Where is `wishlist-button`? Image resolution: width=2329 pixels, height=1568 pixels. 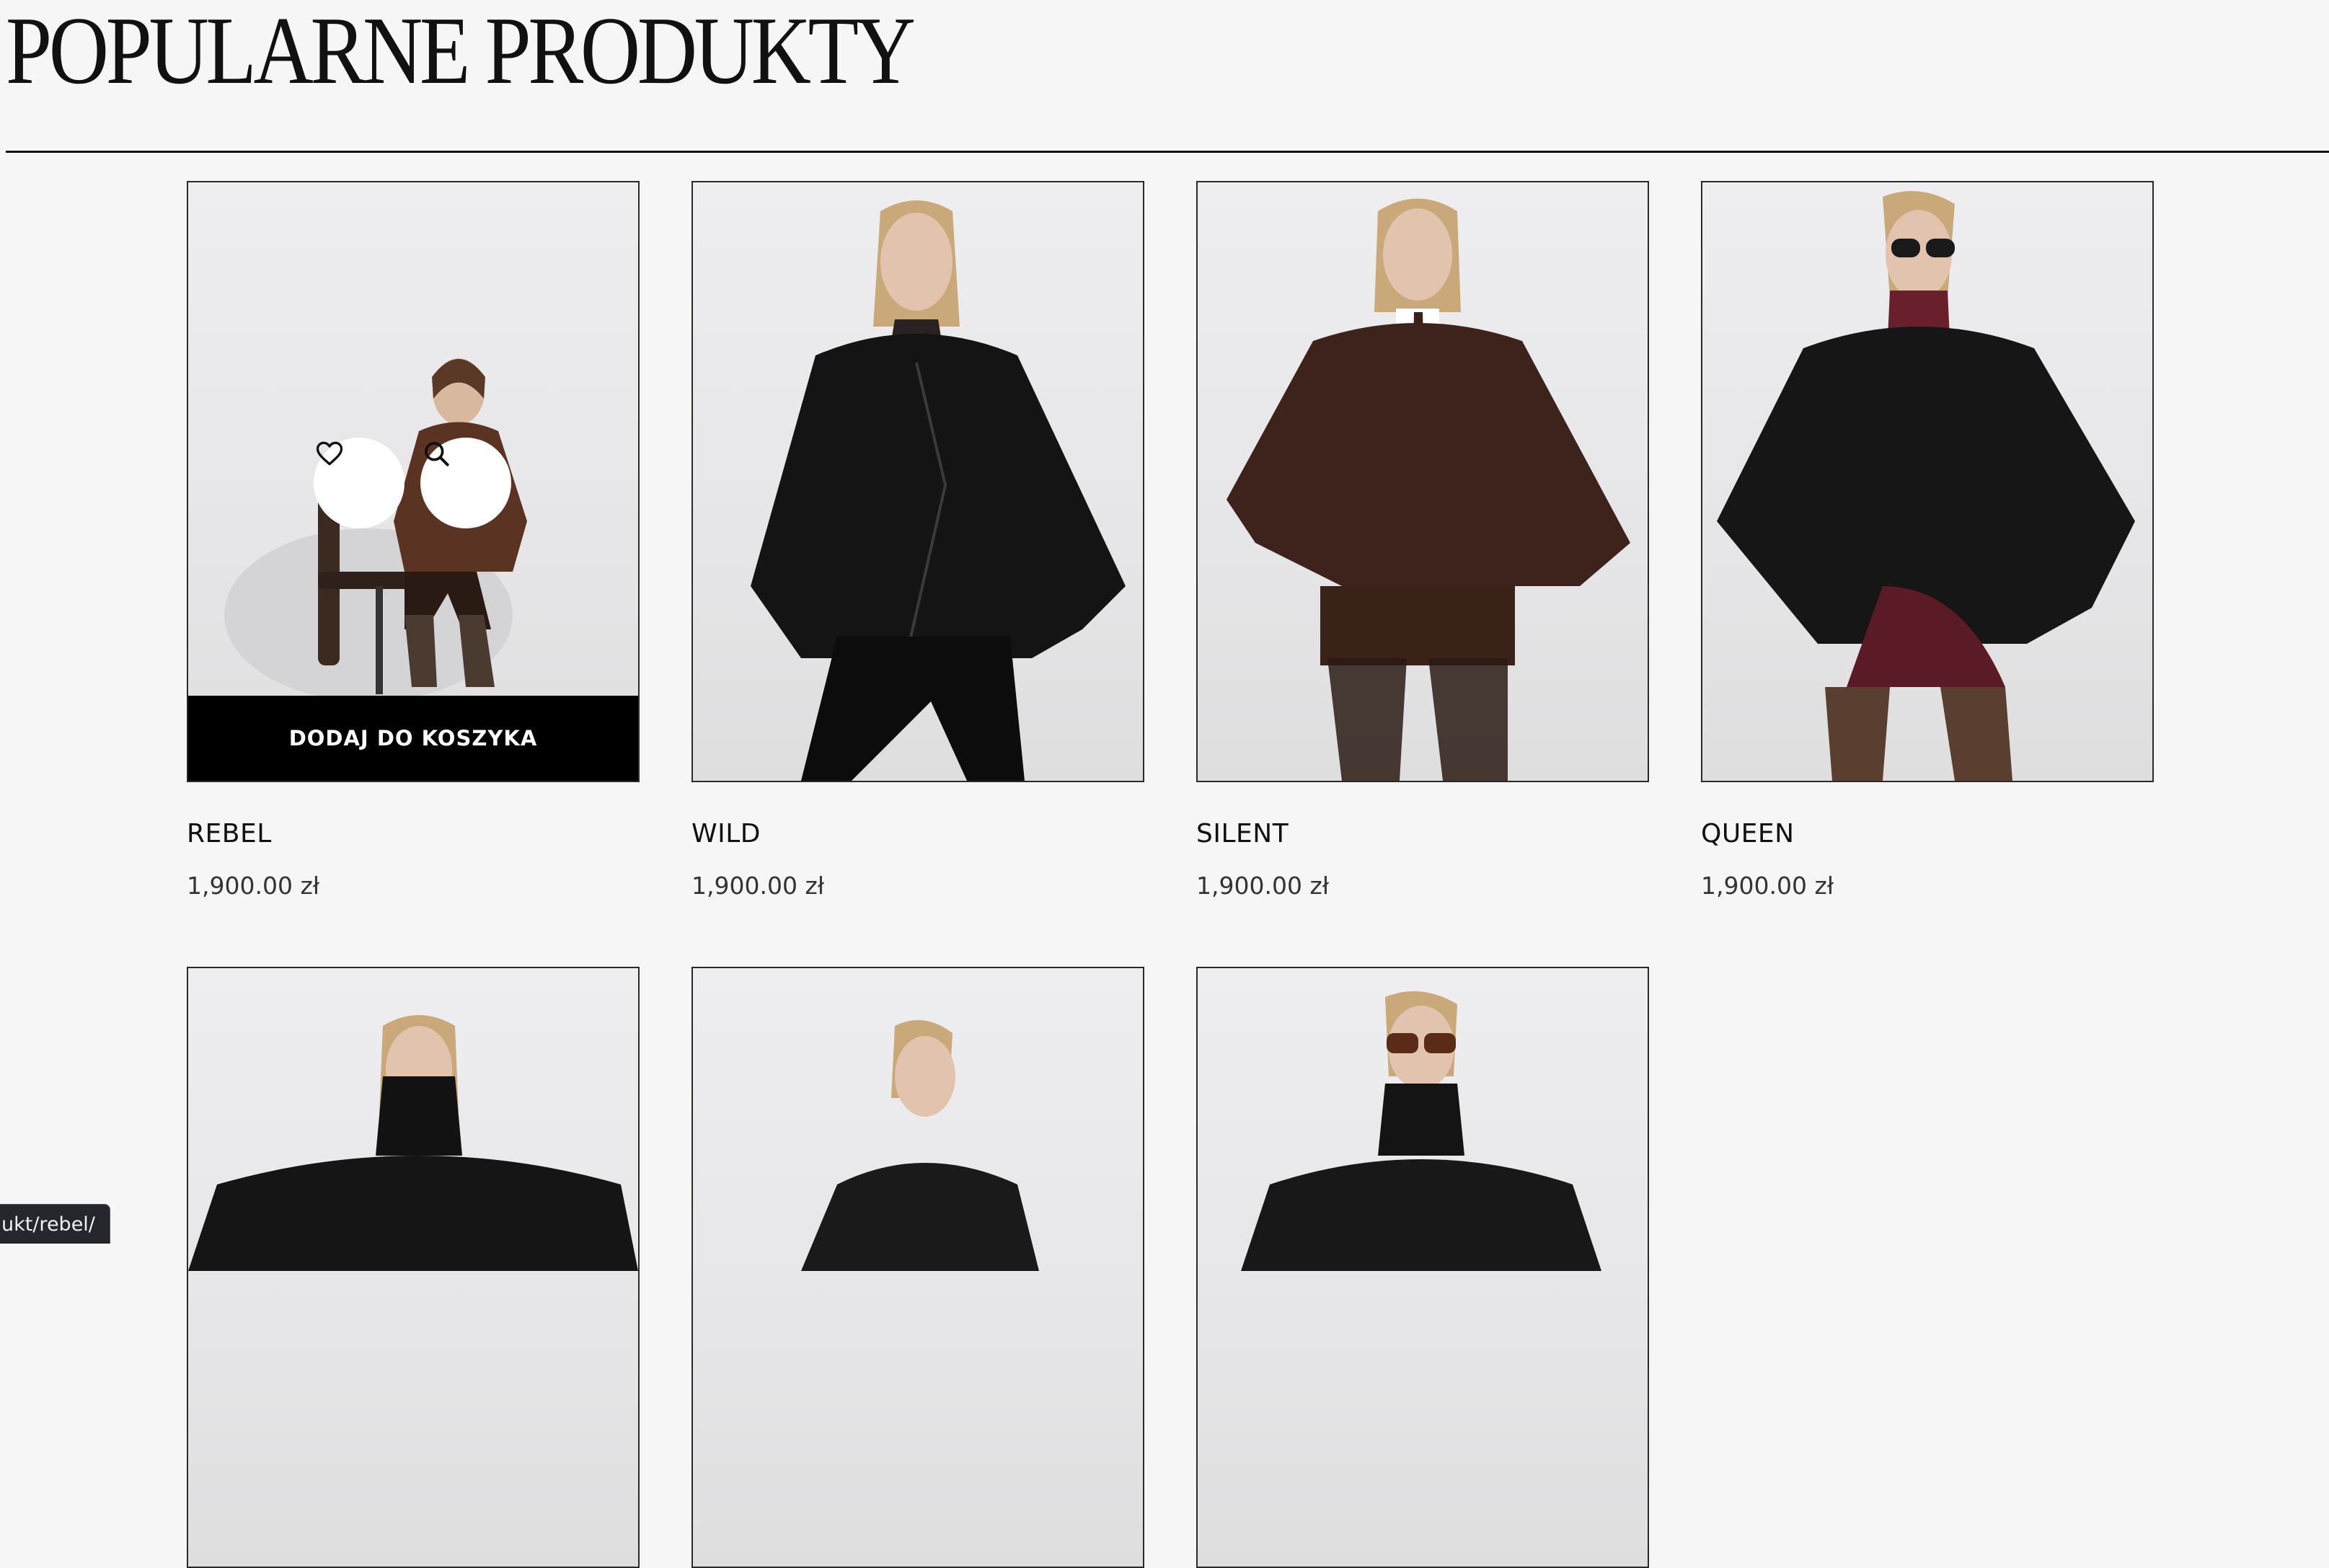
wishlist-button is located at coordinates (360, 483).